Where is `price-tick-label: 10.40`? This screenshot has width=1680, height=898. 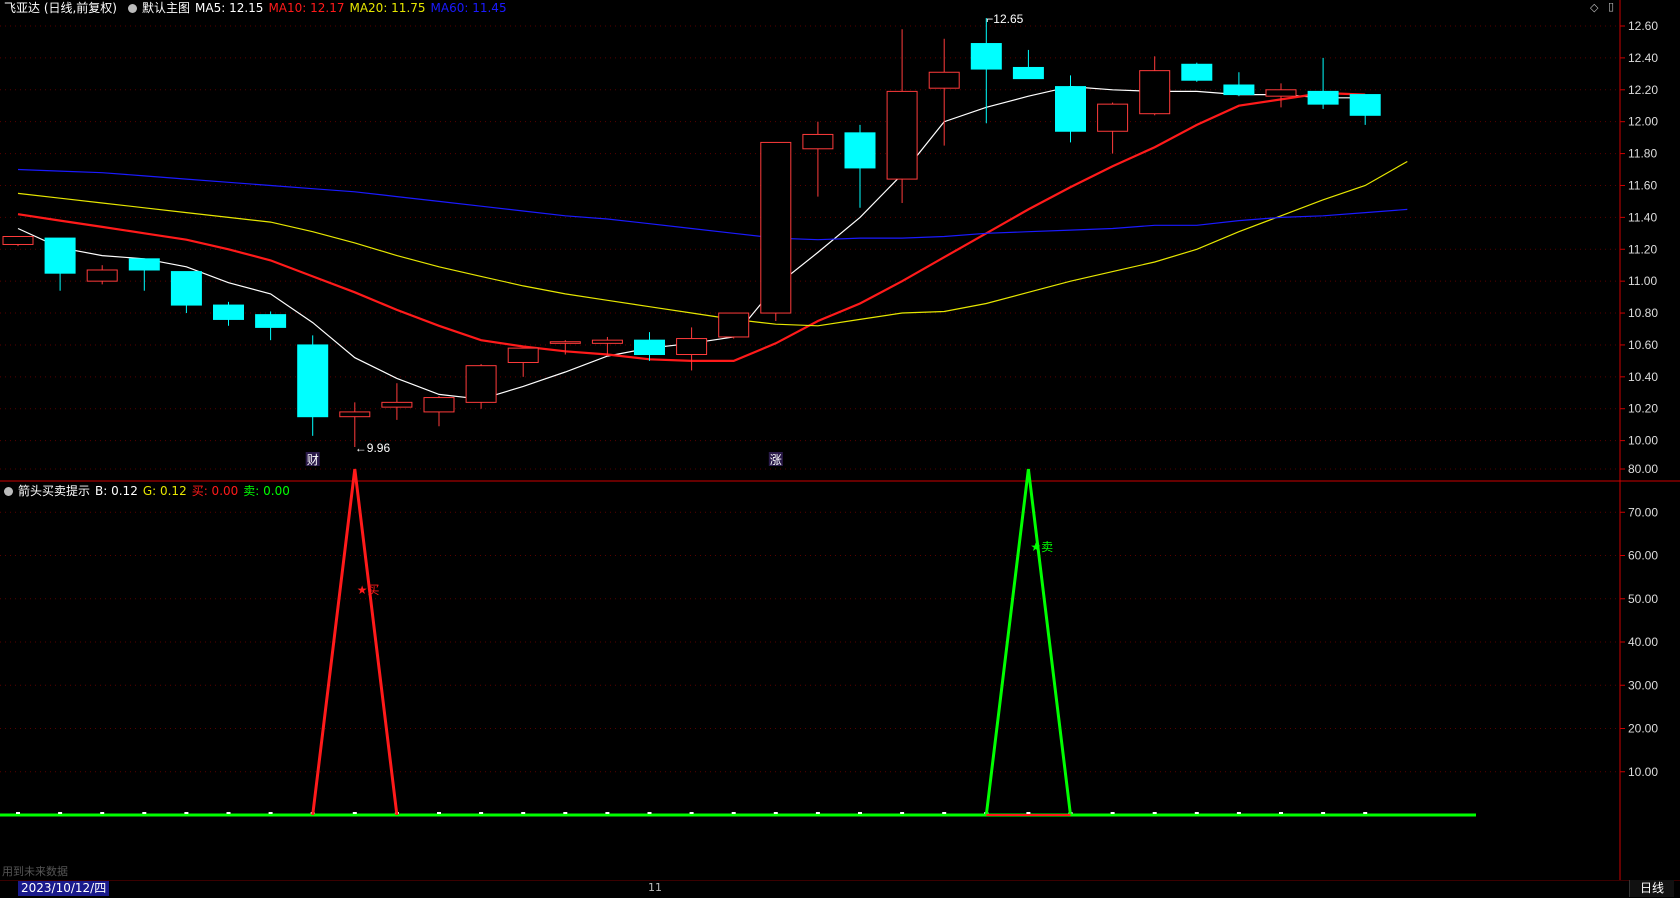 price-tick-label: 10.40 is located at coordinates (1643, 377).